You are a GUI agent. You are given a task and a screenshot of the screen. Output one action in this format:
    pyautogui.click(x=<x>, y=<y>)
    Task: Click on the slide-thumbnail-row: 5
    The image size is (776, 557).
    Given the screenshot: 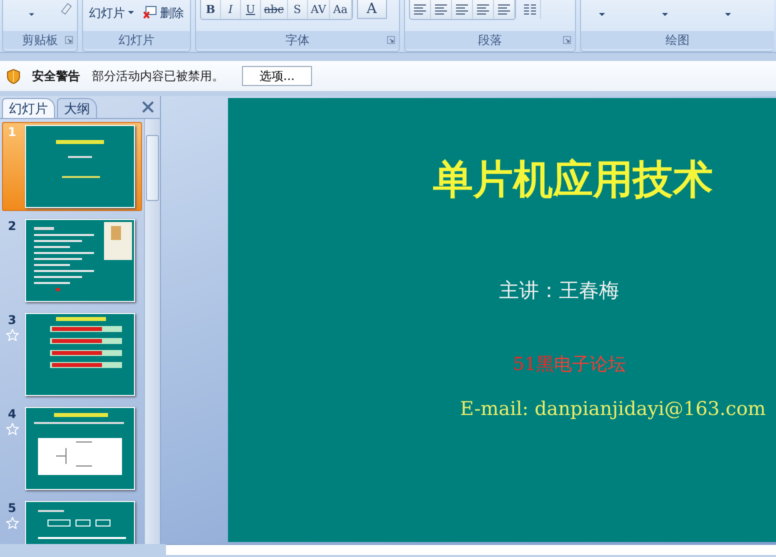 What is the action you would take?
    pyautogui.click(x=72, y=521)
    